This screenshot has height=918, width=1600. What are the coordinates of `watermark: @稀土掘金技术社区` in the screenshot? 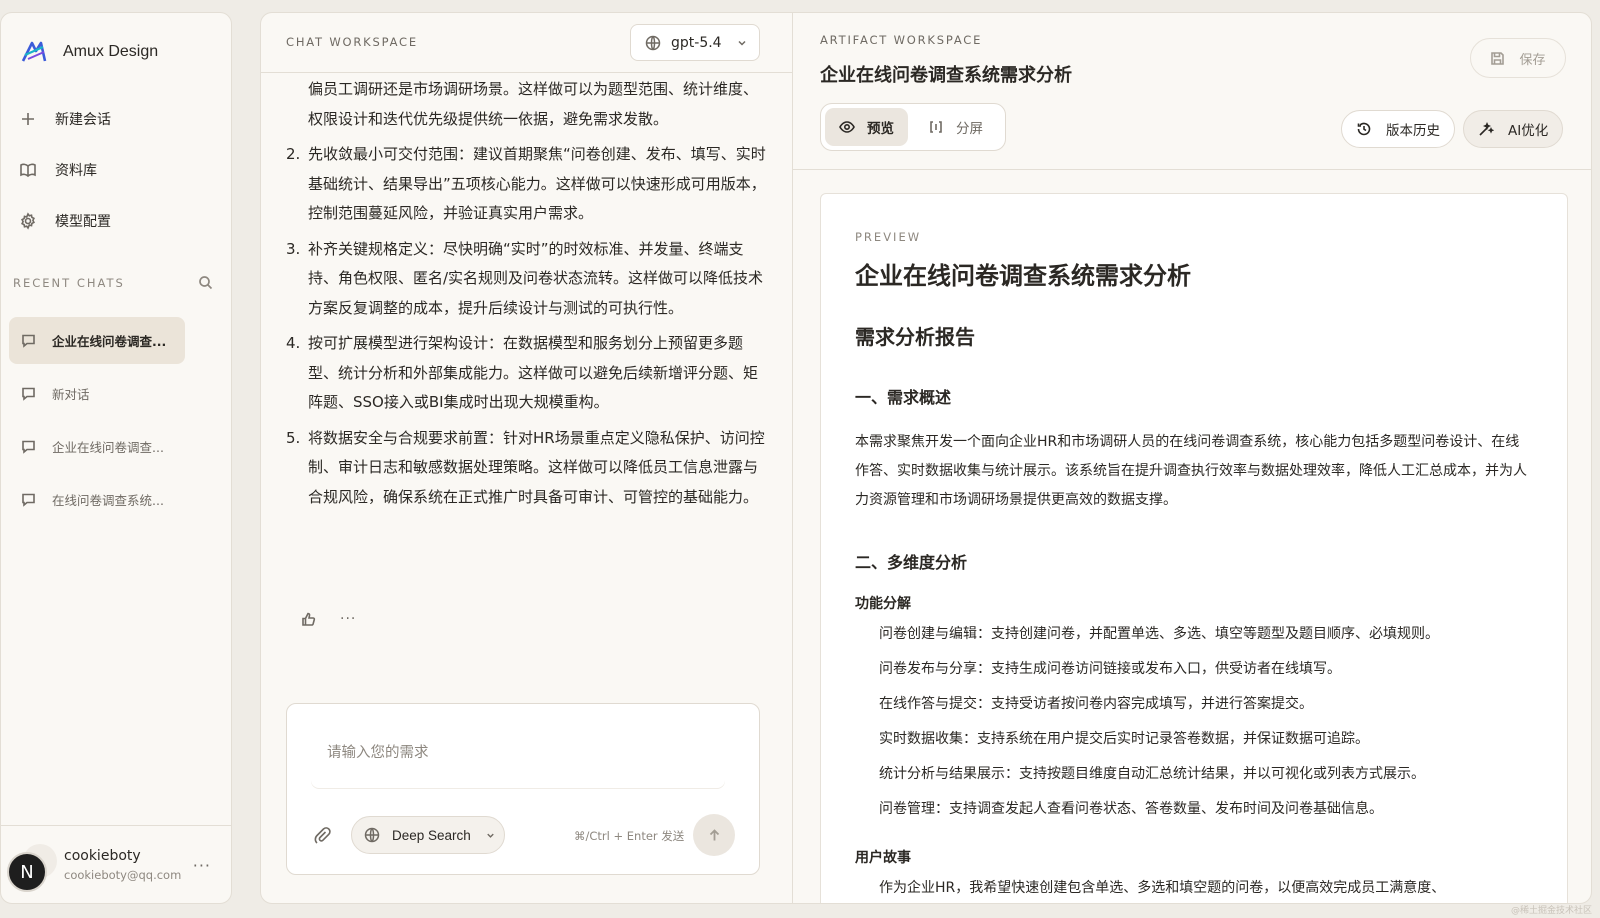 It's located at (1551, 911).